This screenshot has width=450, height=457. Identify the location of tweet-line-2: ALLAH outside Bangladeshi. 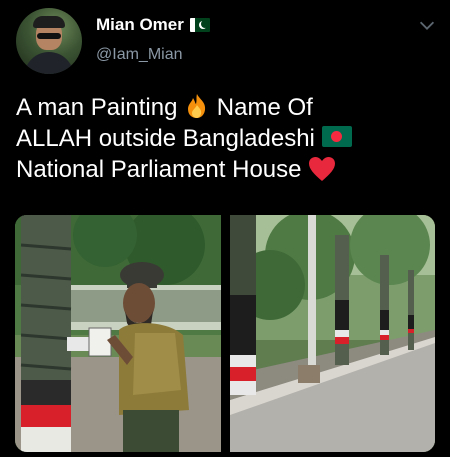
(228, 138).